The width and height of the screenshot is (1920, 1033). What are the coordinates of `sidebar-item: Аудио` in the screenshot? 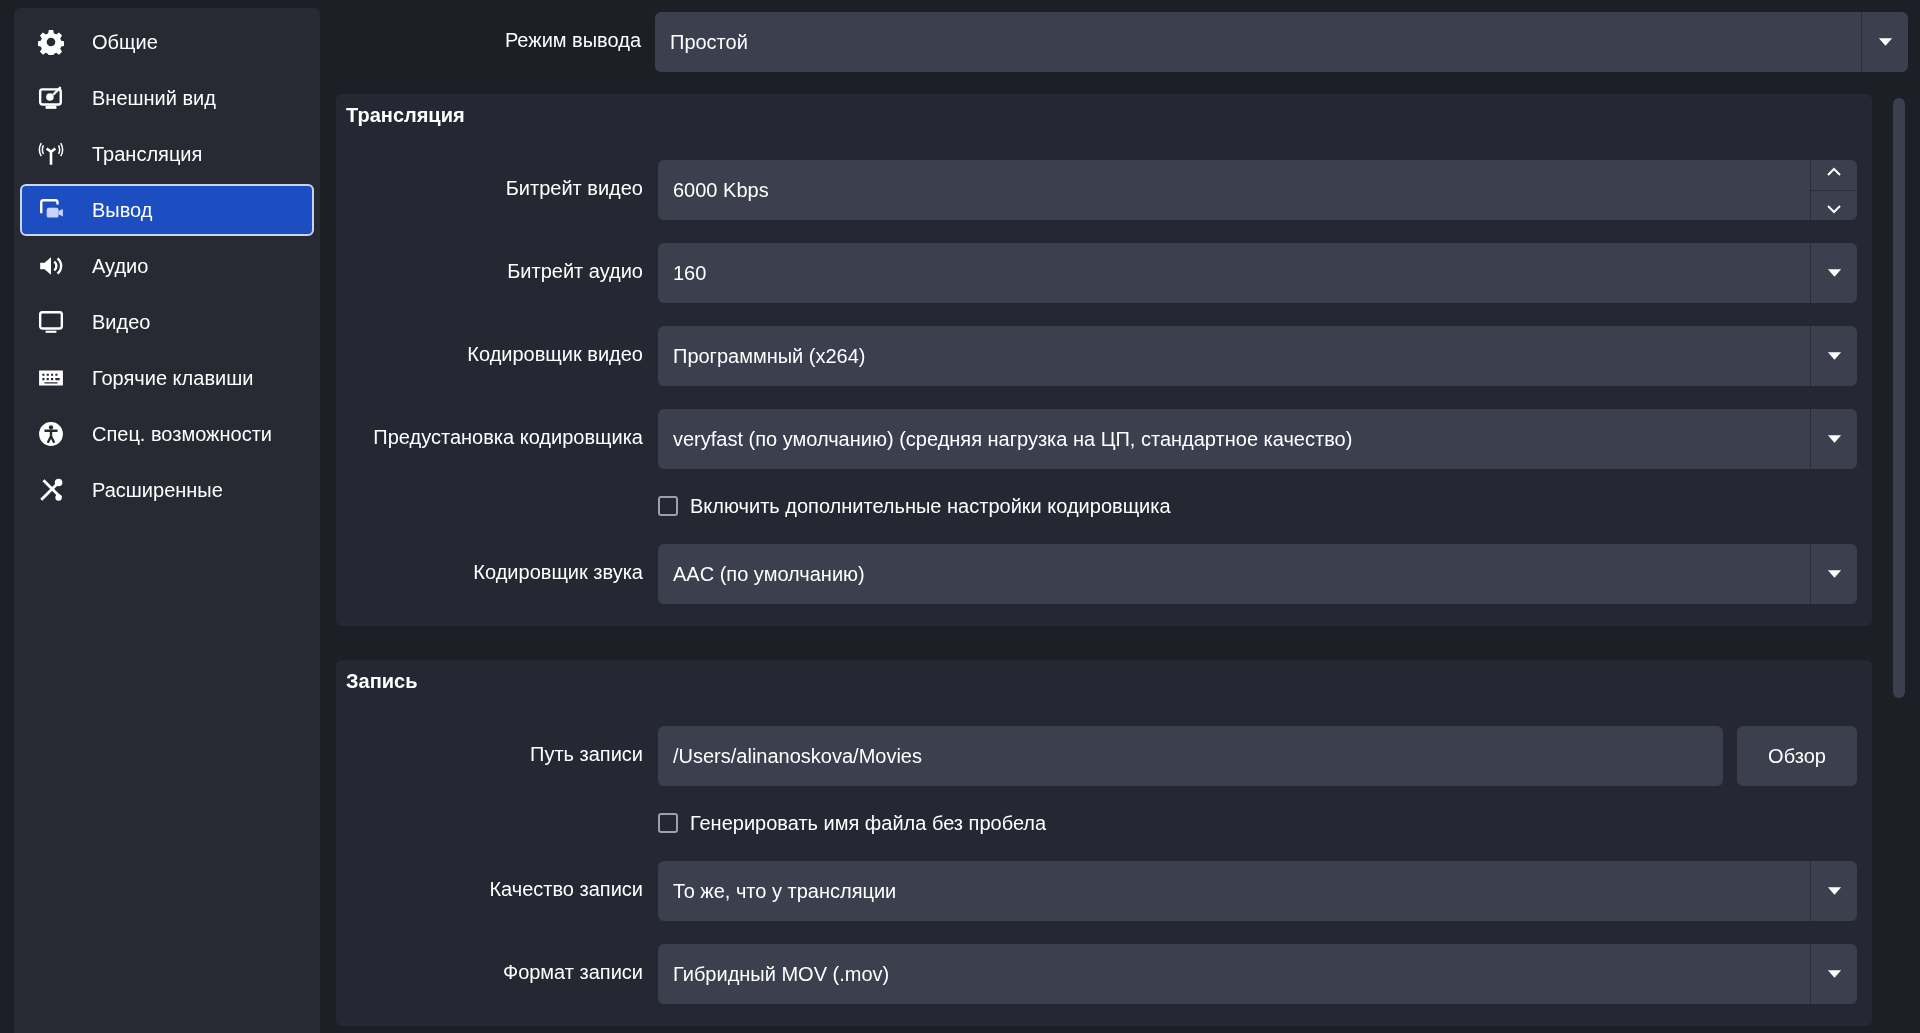 It's located at (167, 266).